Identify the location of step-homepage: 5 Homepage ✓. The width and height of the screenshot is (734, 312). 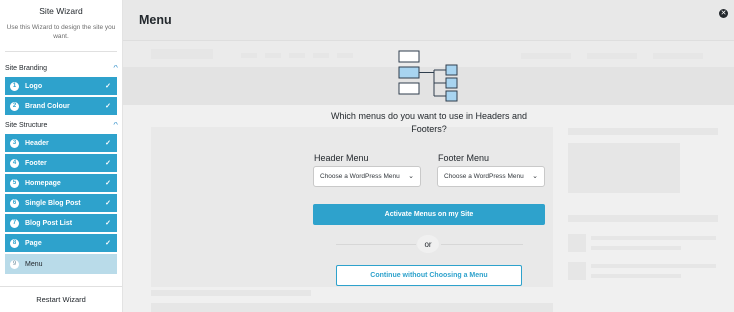
(61, 183).